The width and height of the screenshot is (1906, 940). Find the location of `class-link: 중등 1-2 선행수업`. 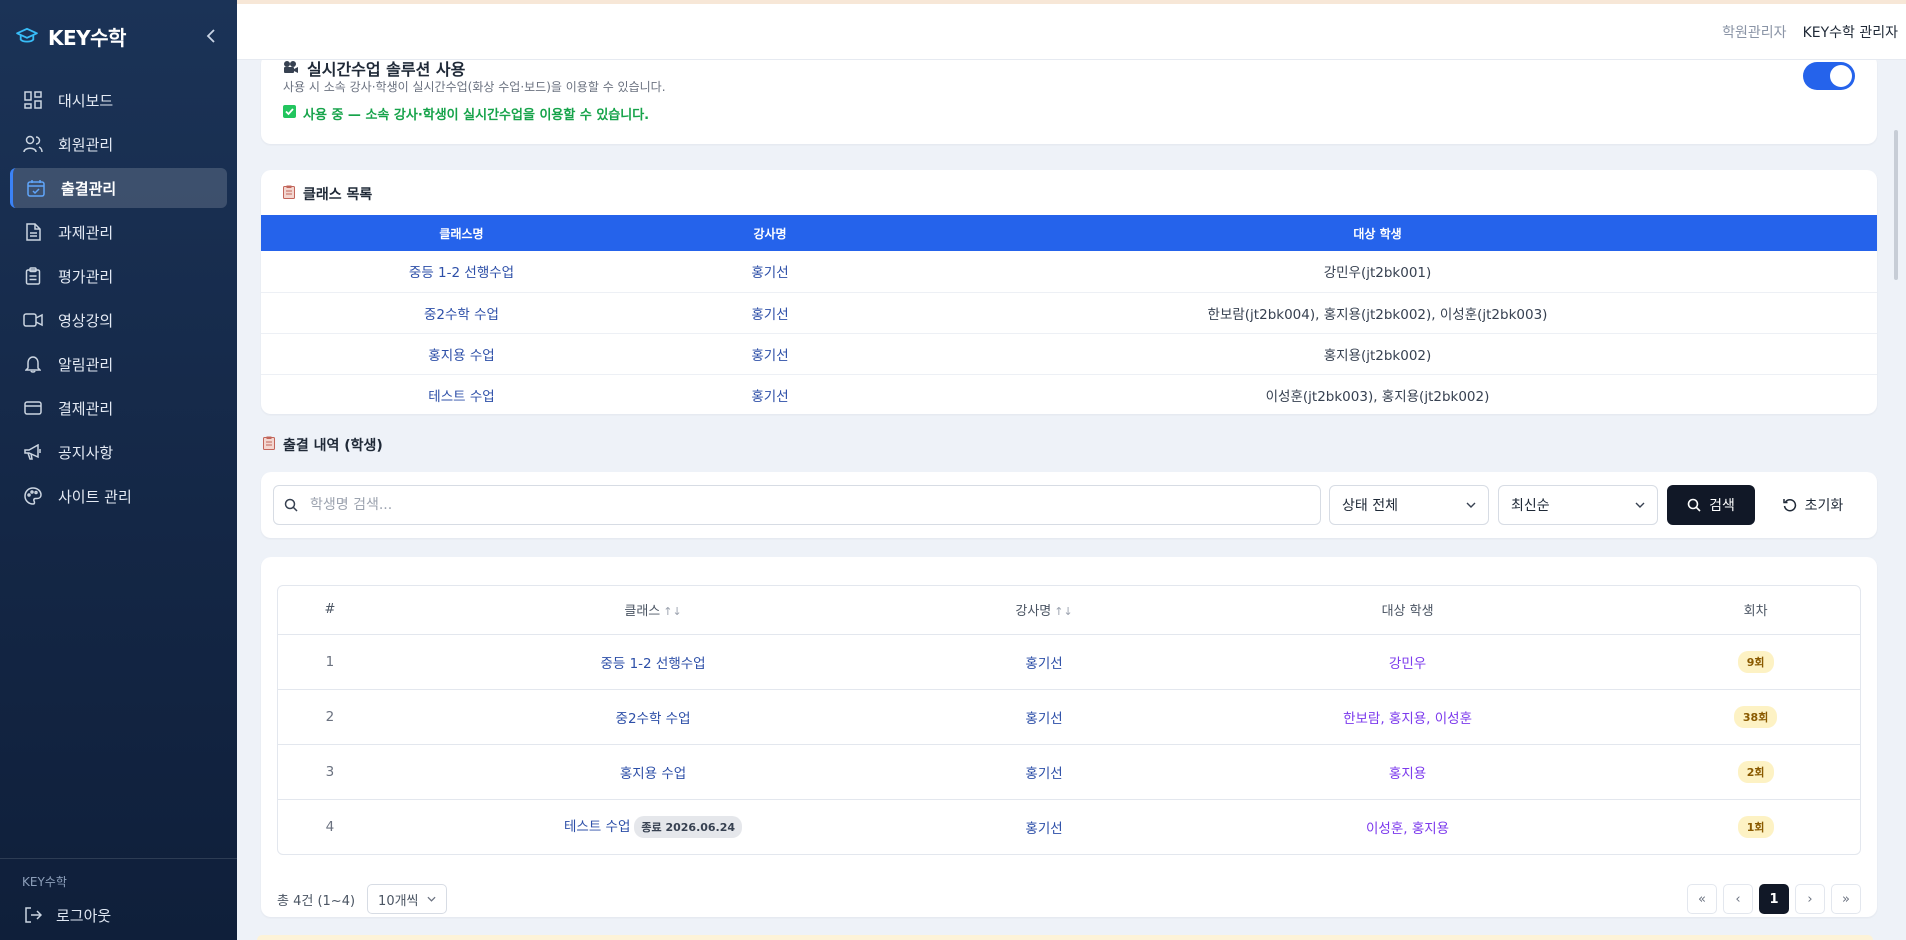

class-link: 중등 1-2 선행수업 is located at coordinates (653, 662).